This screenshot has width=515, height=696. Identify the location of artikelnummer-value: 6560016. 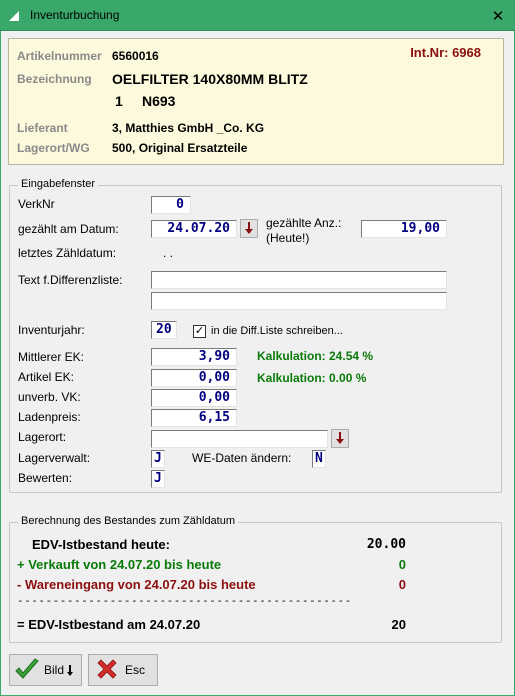
(135, 56).